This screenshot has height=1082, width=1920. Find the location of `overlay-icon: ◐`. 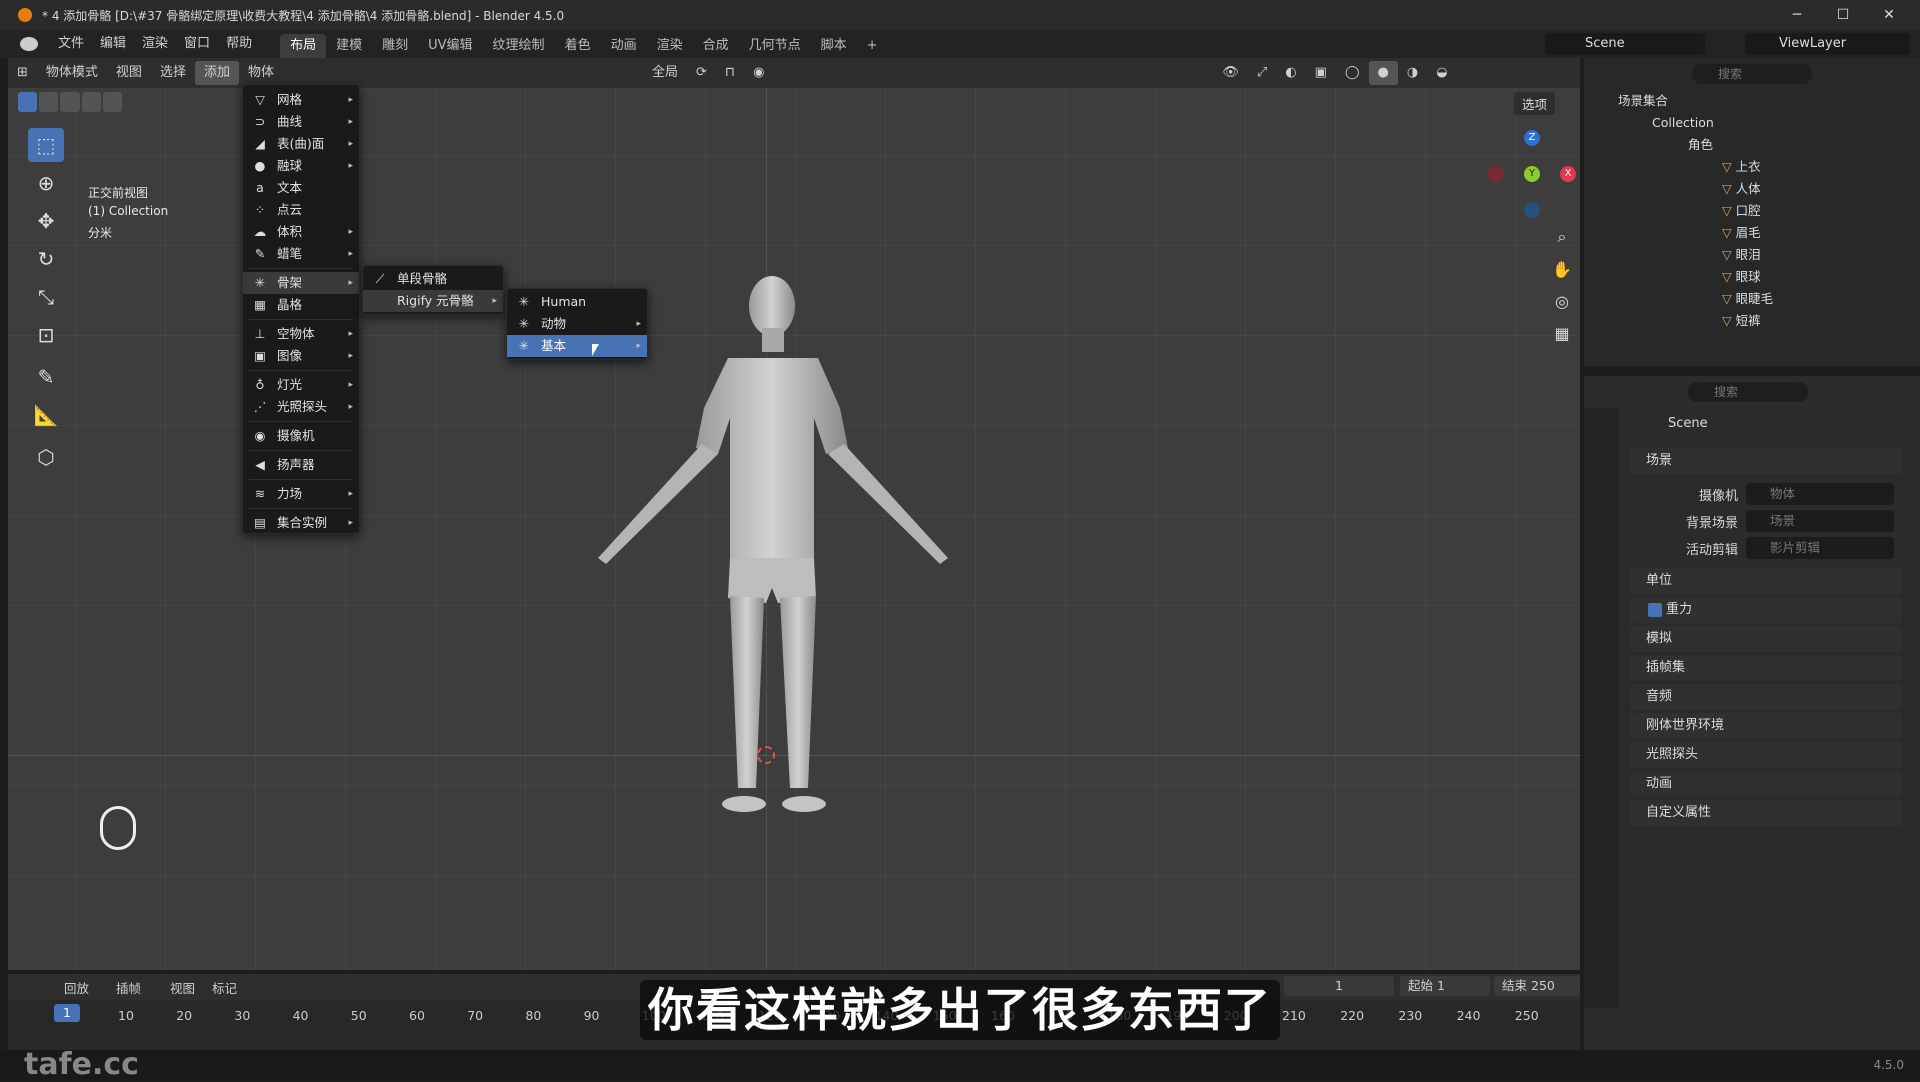

overlay-icon: ◐ is located at coordinates (1290, 73).